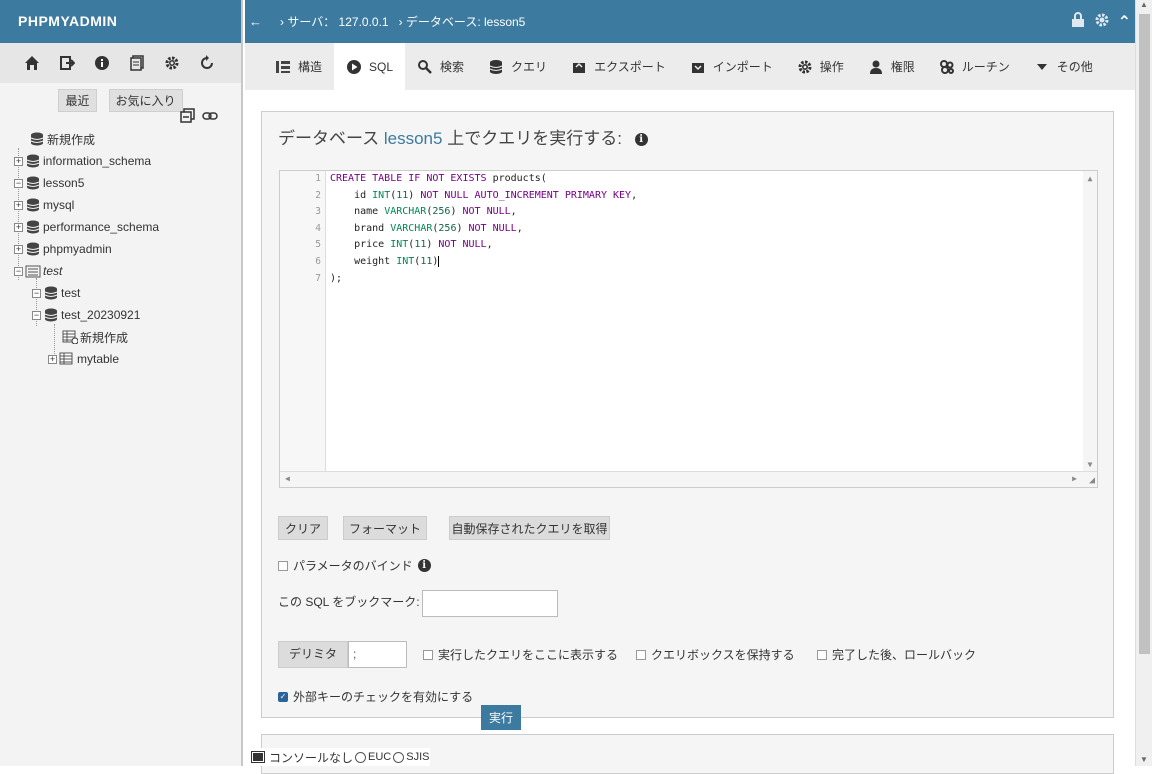 Image resolution: width=1152 pixels, height=774 pixels. Describe the element at coordinates (618, 66) in the screenshot. I see `tab-export: エクスポート` at that location.